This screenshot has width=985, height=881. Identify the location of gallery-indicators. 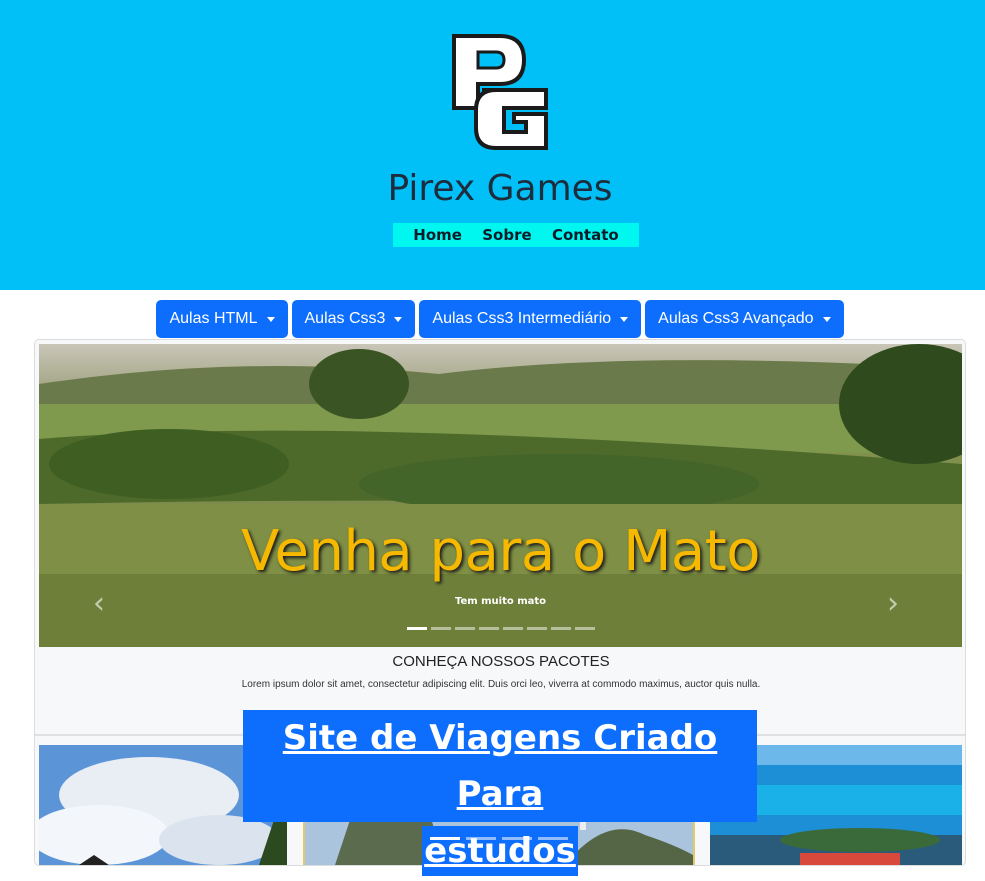
(499, 838).